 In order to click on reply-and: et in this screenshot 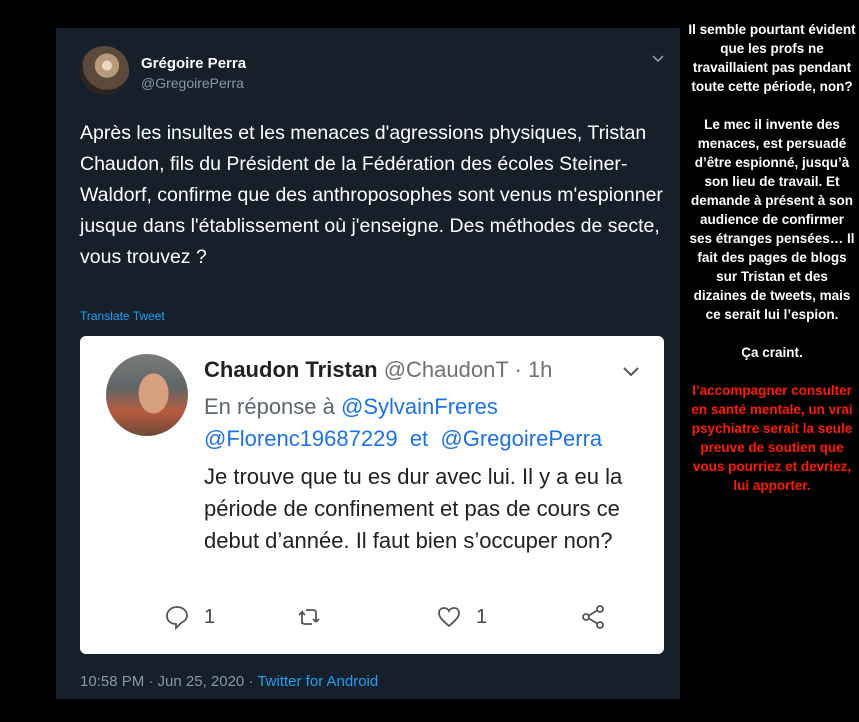, I will do `click(419, 438)`.